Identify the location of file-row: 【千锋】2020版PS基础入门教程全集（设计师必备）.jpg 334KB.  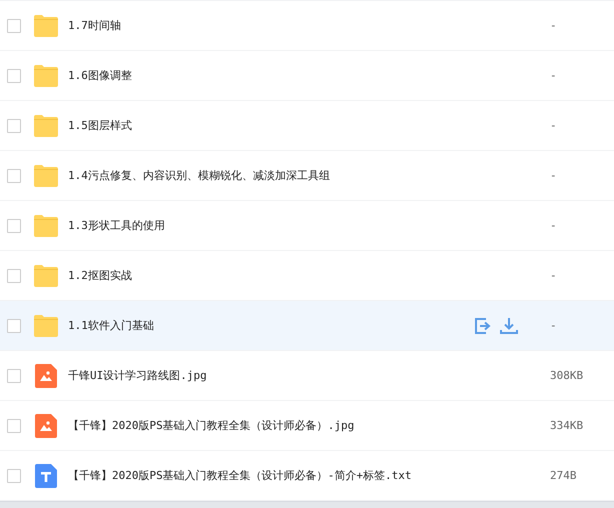
(307, 426).